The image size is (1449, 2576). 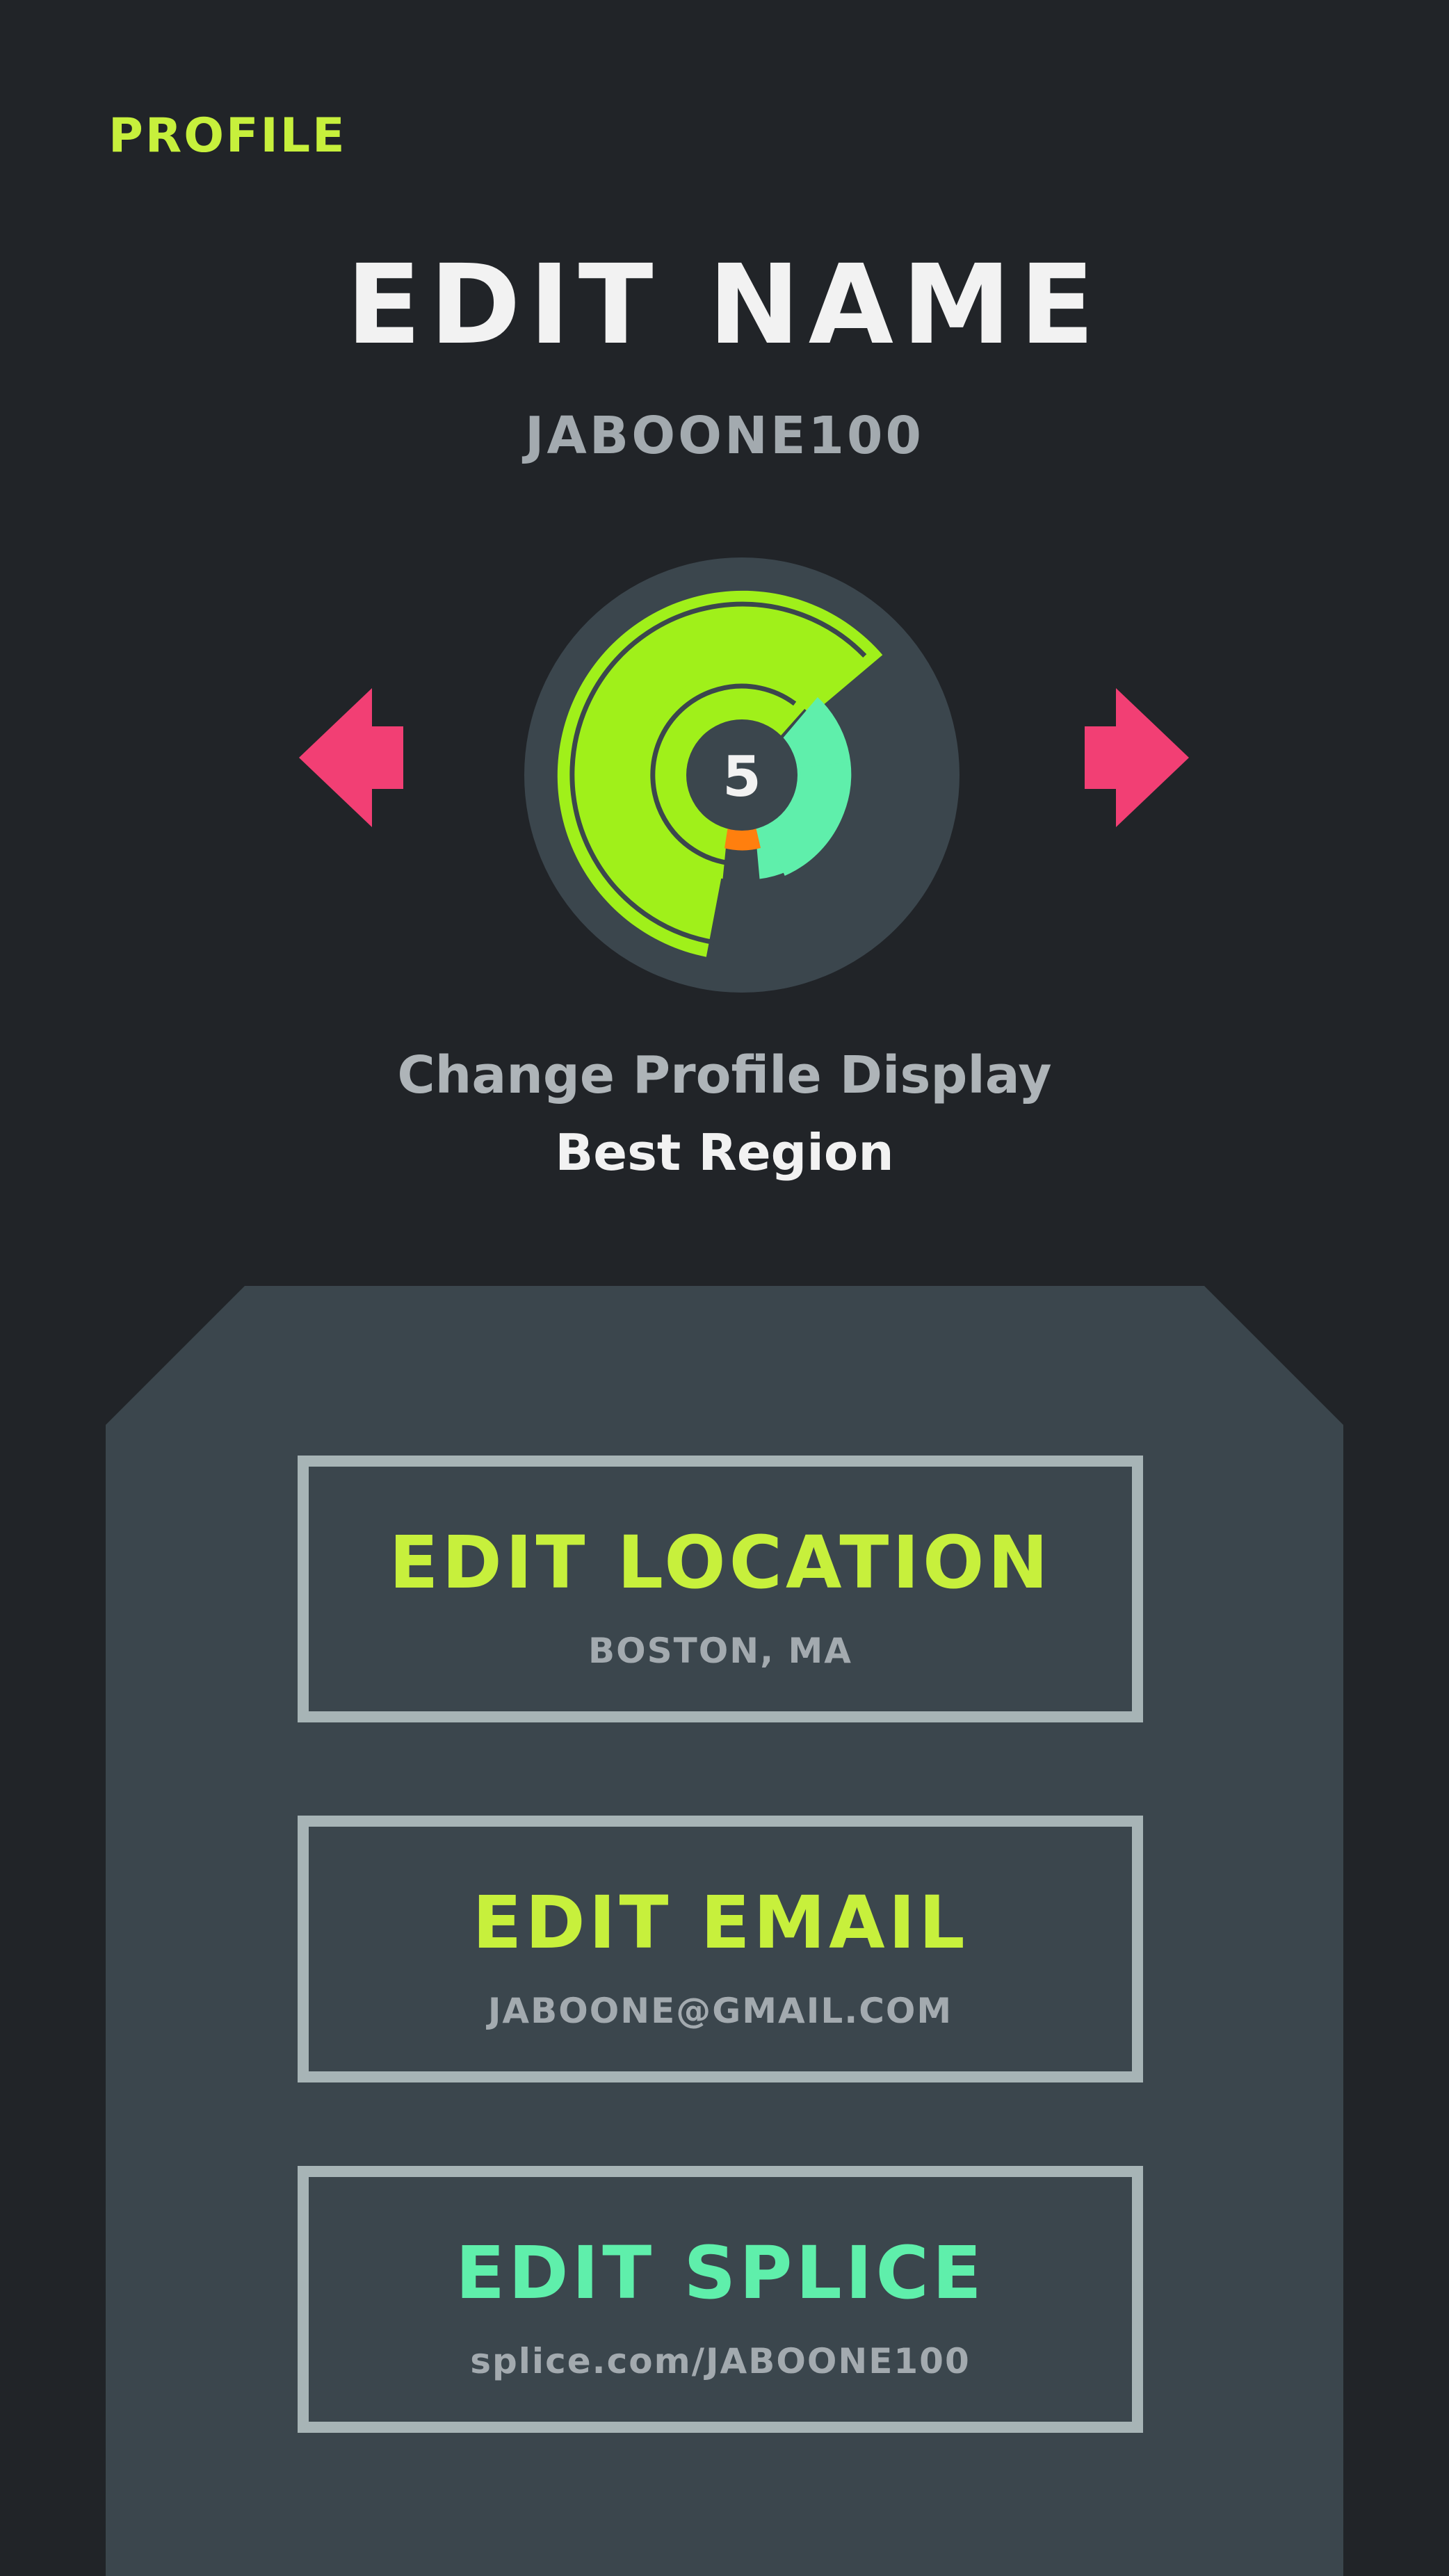 I want to click on profile-display-chart: 5, so click(x=742, y=775).